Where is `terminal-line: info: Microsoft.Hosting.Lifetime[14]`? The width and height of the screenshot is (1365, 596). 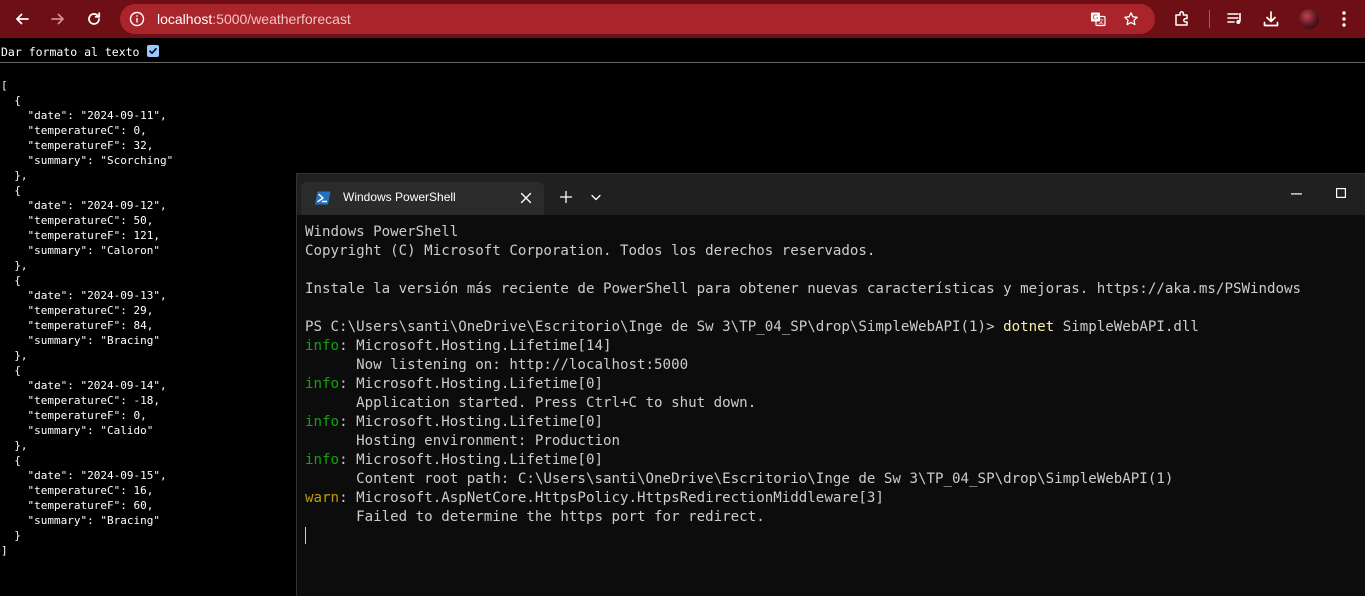 terminal-line: info: Microsoft.Hosting.Lifetime[14] is located at coordinates (803, 346).